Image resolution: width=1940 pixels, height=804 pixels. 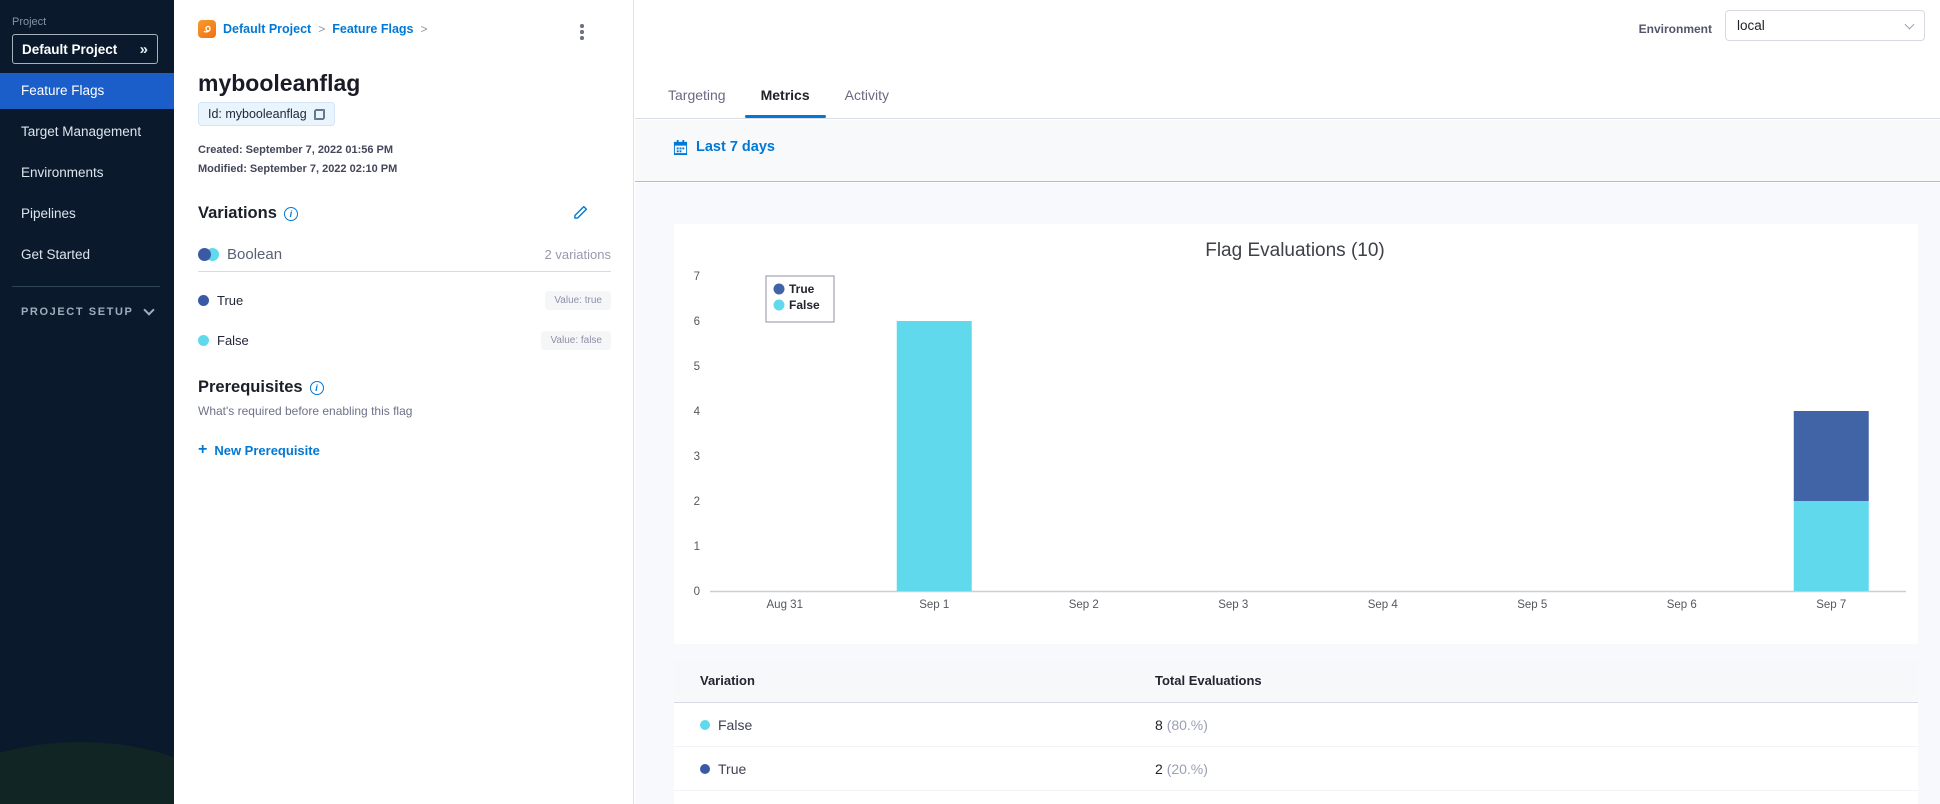 I want to click on tab-metrics: Metrics, so click(x=785, y=102).